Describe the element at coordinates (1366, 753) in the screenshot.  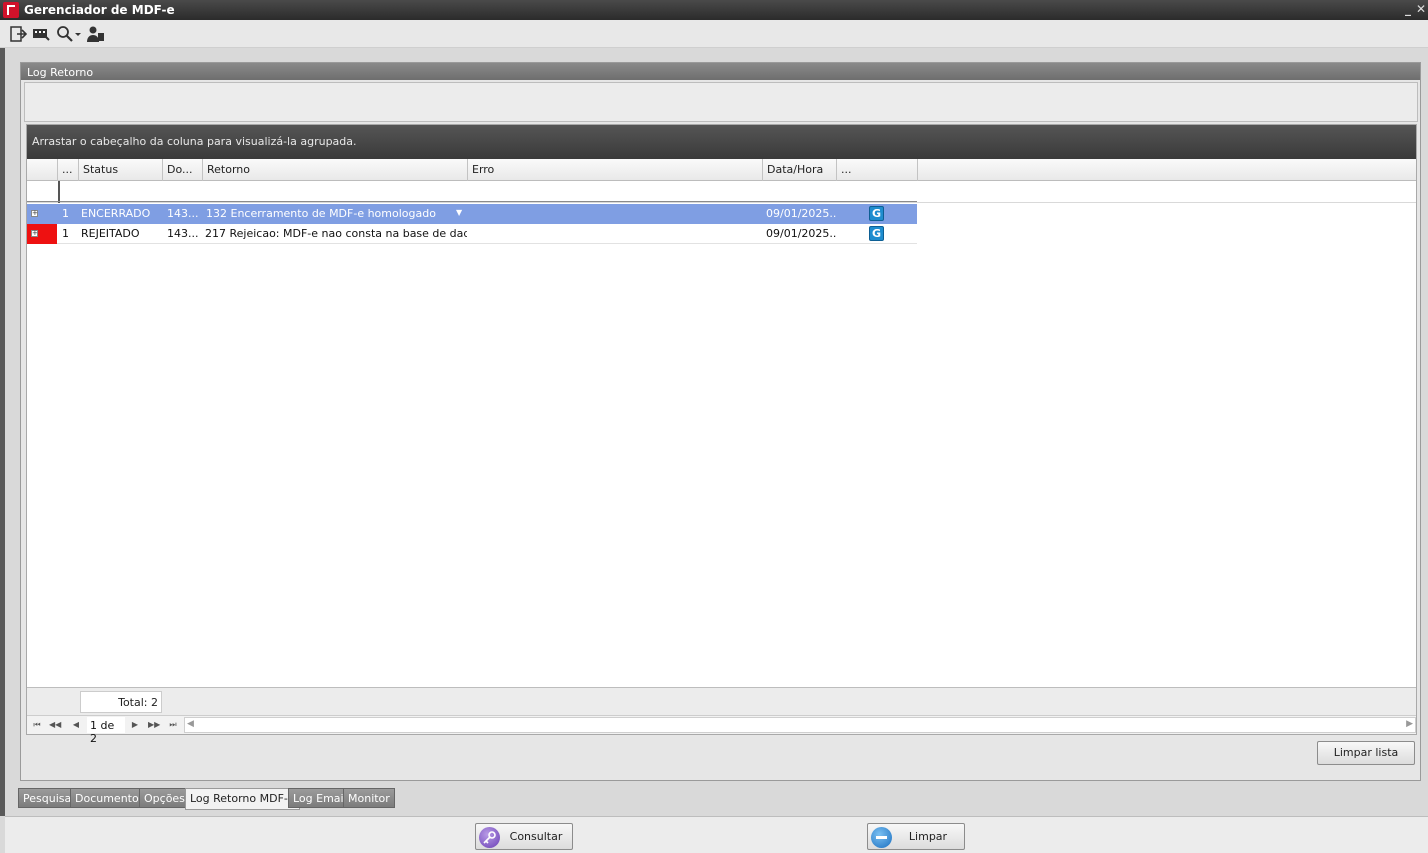
I see `clear-list-button: Limpar lista` at that location.